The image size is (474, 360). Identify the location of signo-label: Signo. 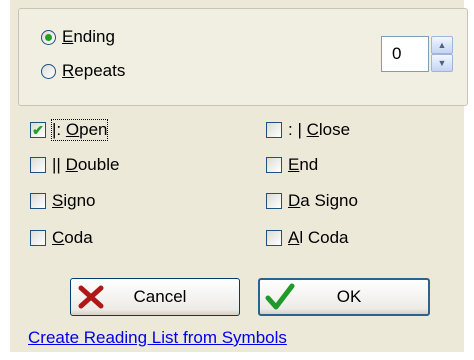
(74, 200).